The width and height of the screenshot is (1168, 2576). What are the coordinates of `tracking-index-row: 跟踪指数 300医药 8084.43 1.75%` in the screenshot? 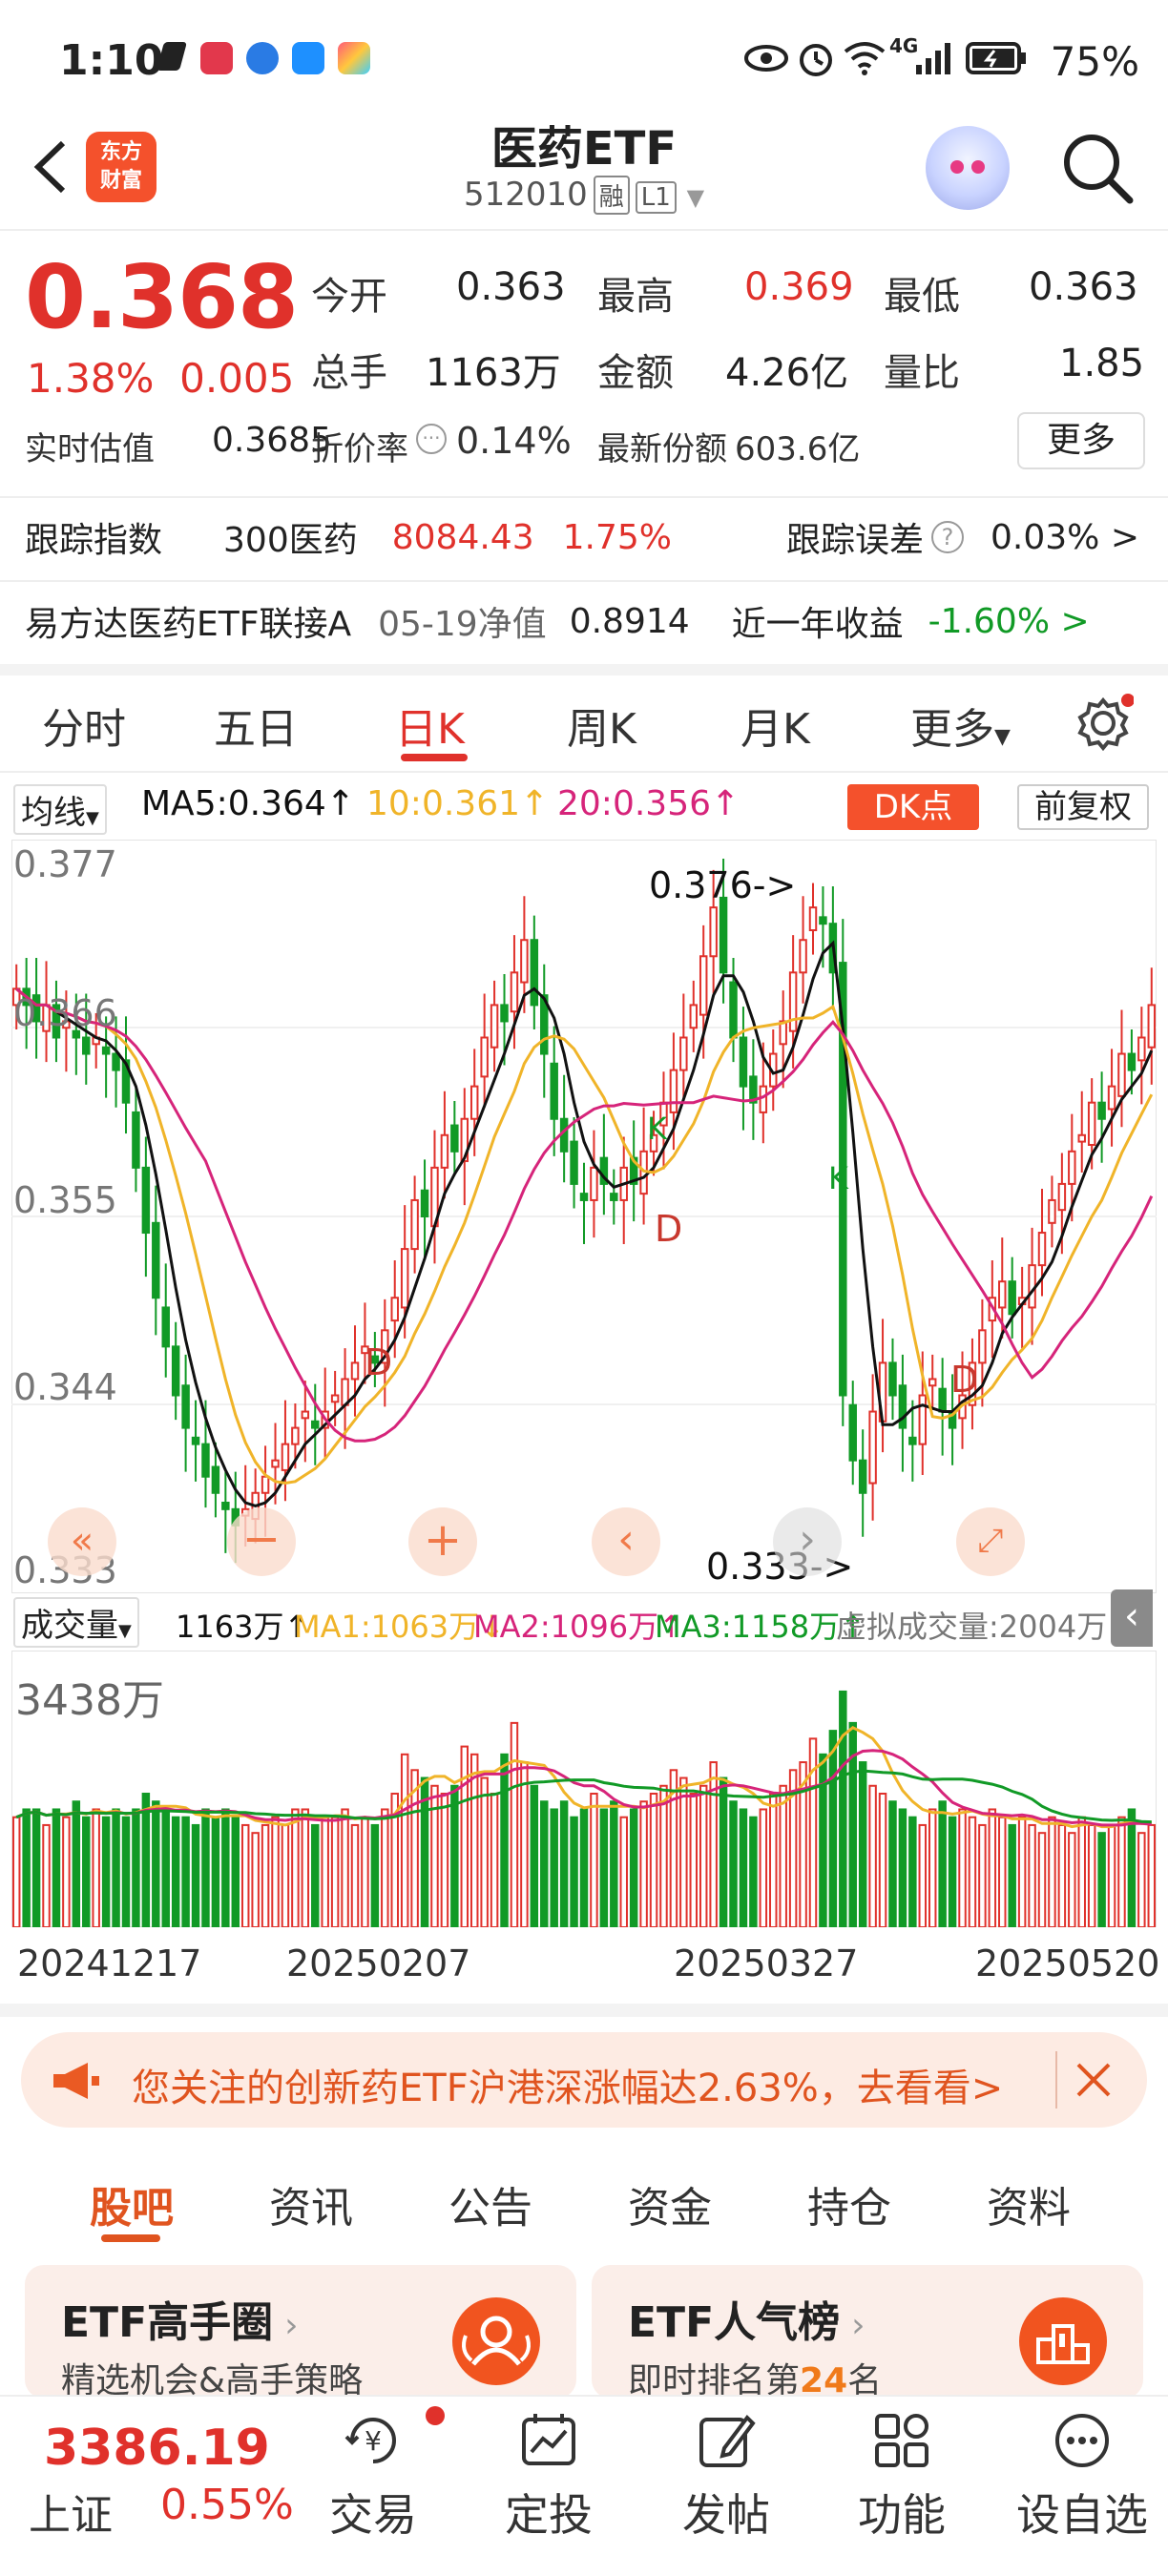 It's located at (348, 537).